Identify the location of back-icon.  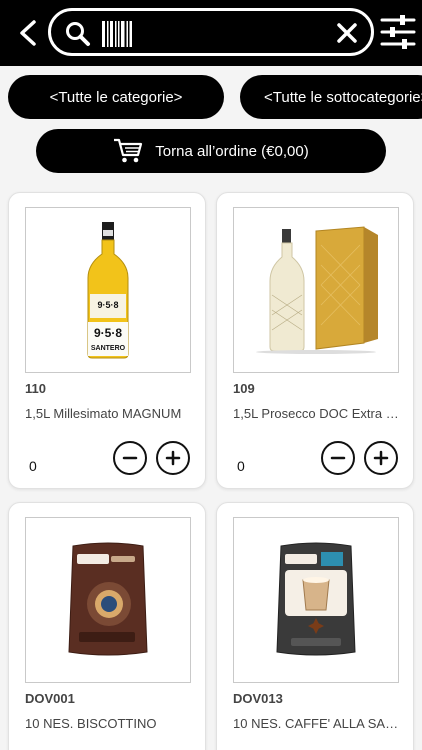
(28, 33).